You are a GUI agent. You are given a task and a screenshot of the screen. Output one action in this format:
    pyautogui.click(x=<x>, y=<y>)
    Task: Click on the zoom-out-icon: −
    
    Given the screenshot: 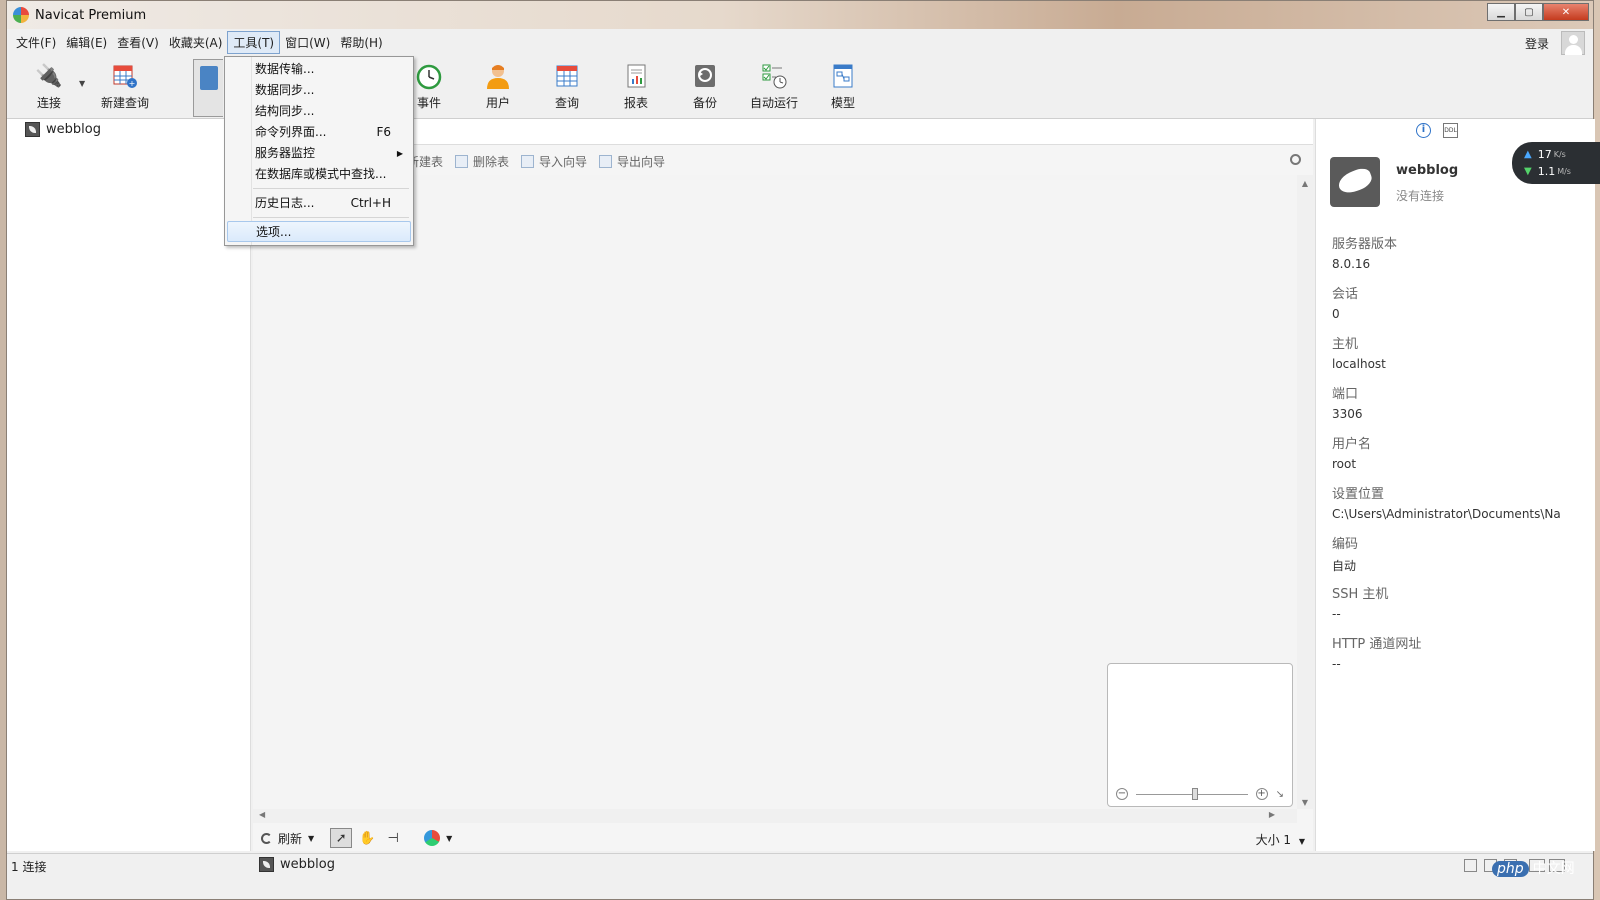 What is the action you would take?
    pyautogui.click(x=1122, y=794)
    